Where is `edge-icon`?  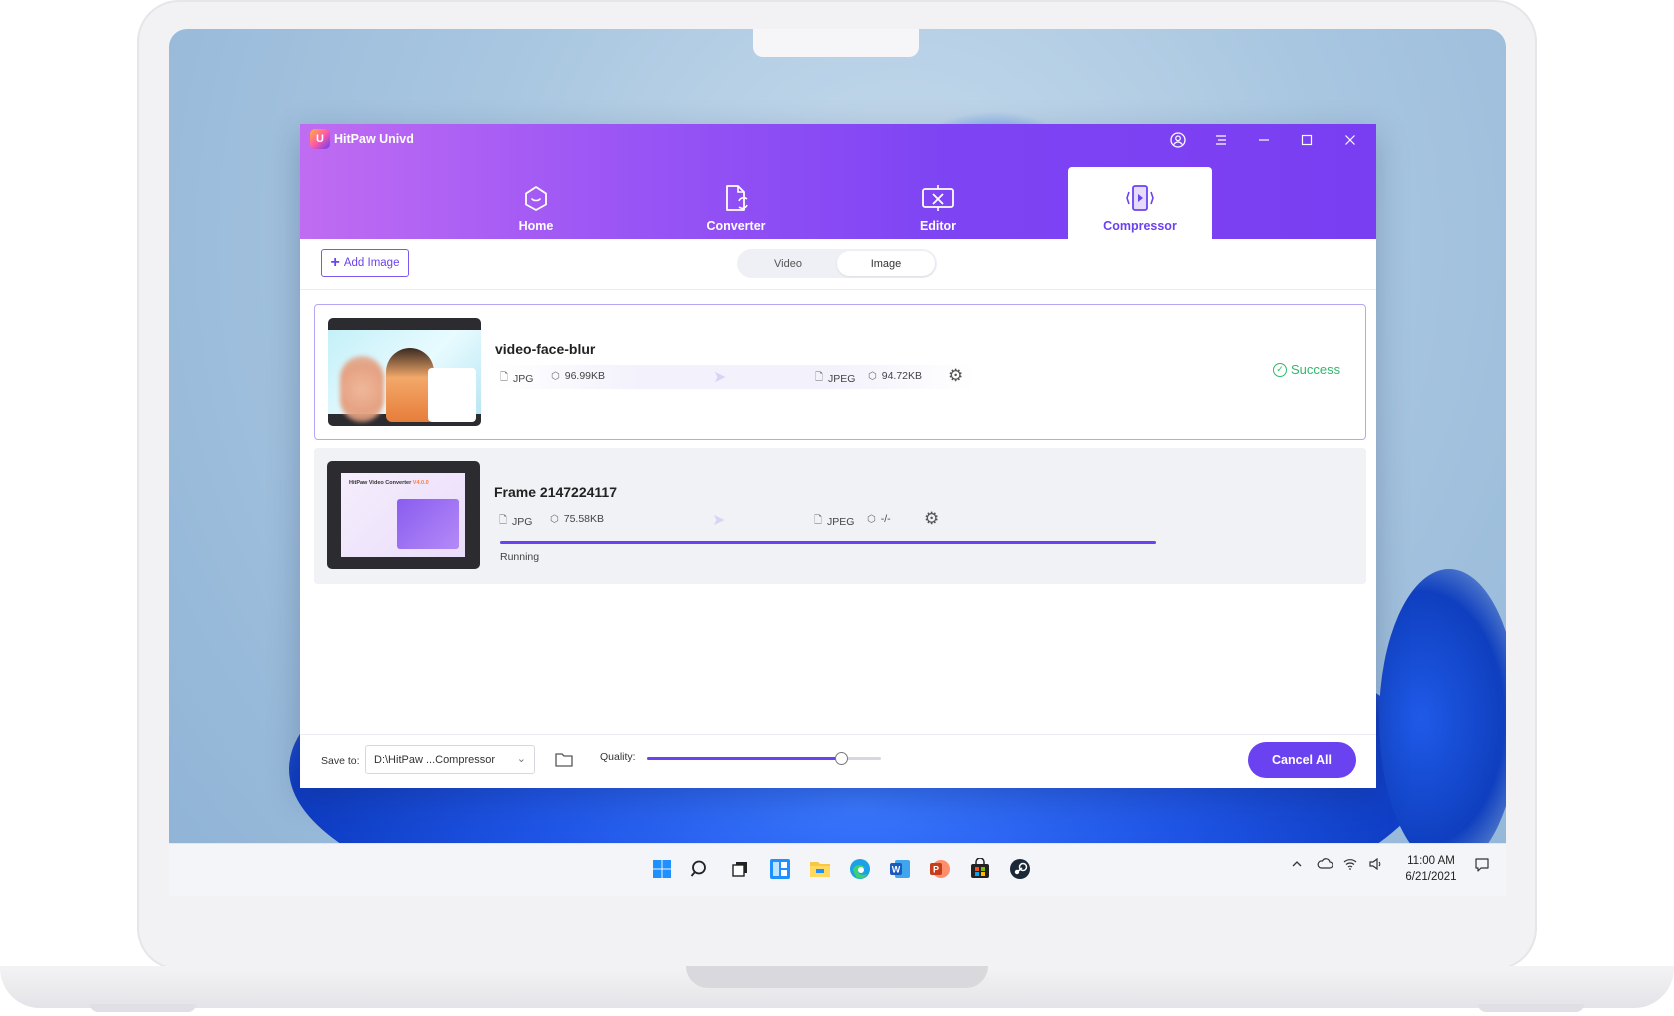
edge-icon is located at coordinates (860, 869).